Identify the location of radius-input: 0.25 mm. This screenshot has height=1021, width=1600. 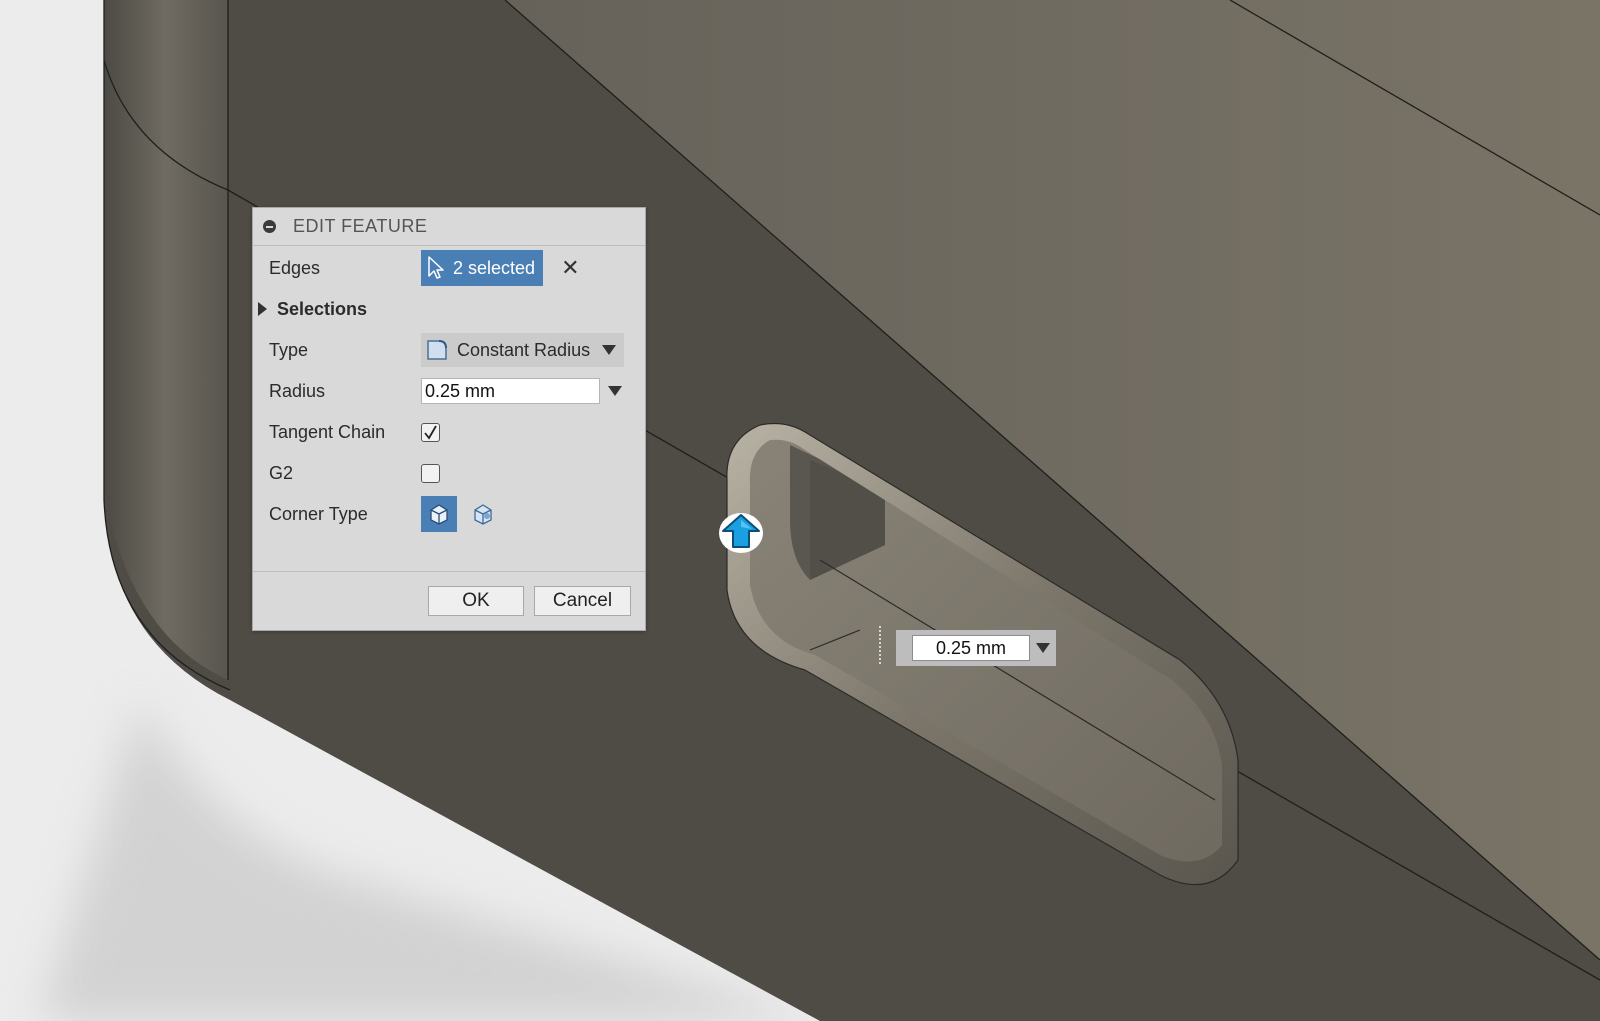
(510, 391).